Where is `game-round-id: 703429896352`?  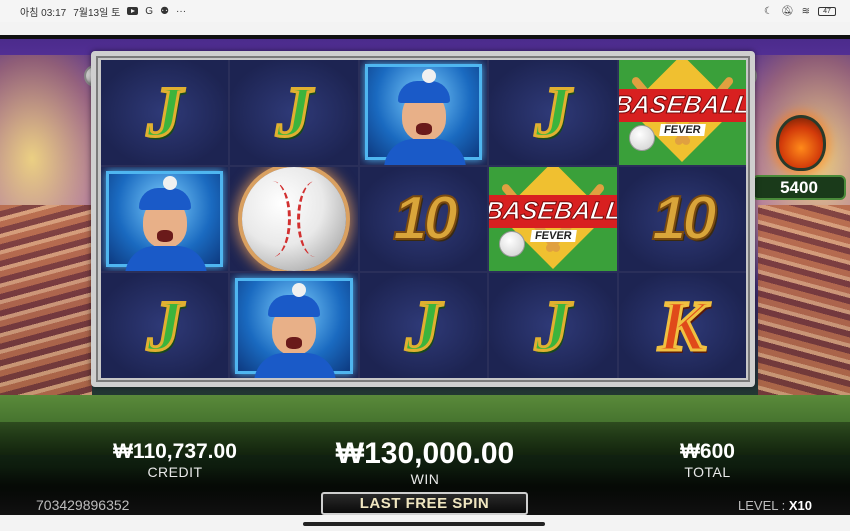
game-round-id: 703429896352 is located at coordinates (83, 505).